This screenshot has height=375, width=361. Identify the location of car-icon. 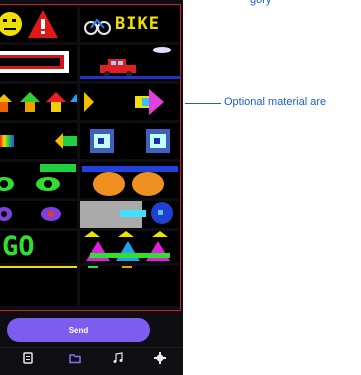
(130, 63).